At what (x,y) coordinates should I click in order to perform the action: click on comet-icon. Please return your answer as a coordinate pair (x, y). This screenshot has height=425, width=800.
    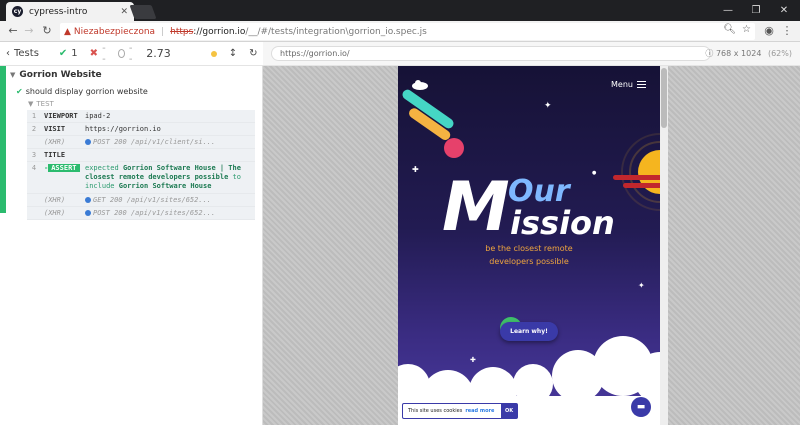
    Looking at the image, I should click on (433, 123).